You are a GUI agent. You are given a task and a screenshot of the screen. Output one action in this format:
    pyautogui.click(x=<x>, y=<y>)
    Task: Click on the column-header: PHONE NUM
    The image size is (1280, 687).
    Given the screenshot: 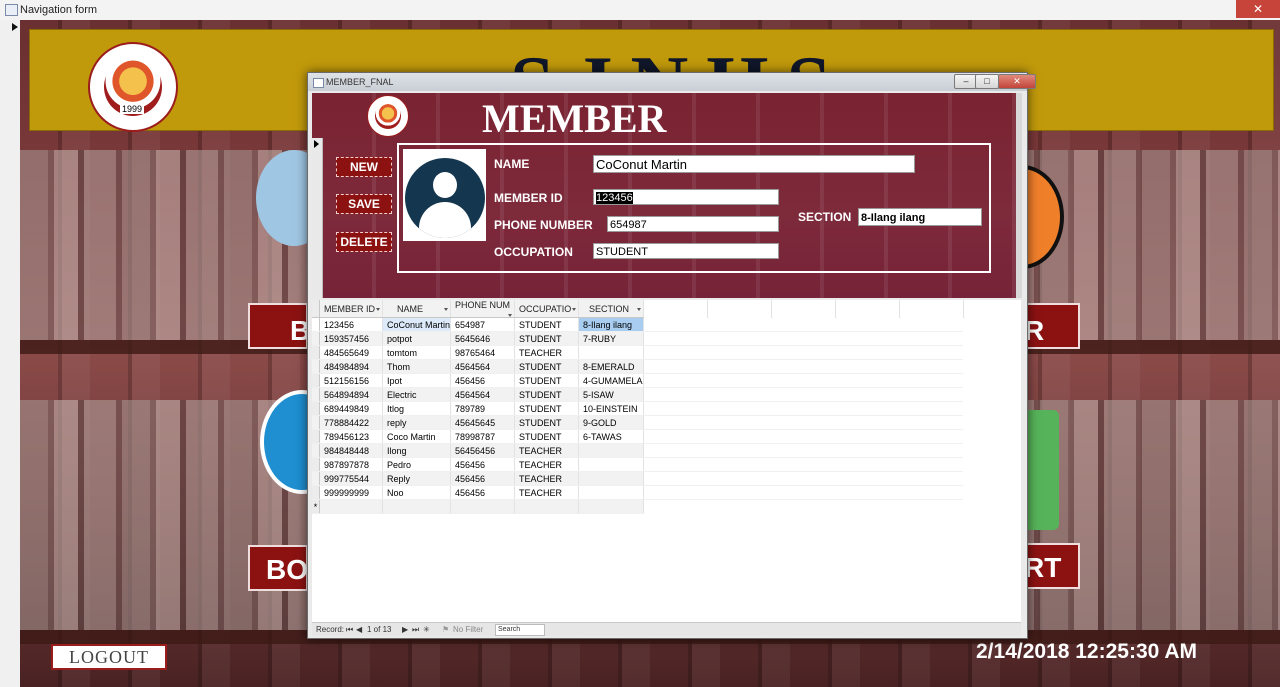 What is the action you would take?
    pyautogui.click(x=483, y=309)
    